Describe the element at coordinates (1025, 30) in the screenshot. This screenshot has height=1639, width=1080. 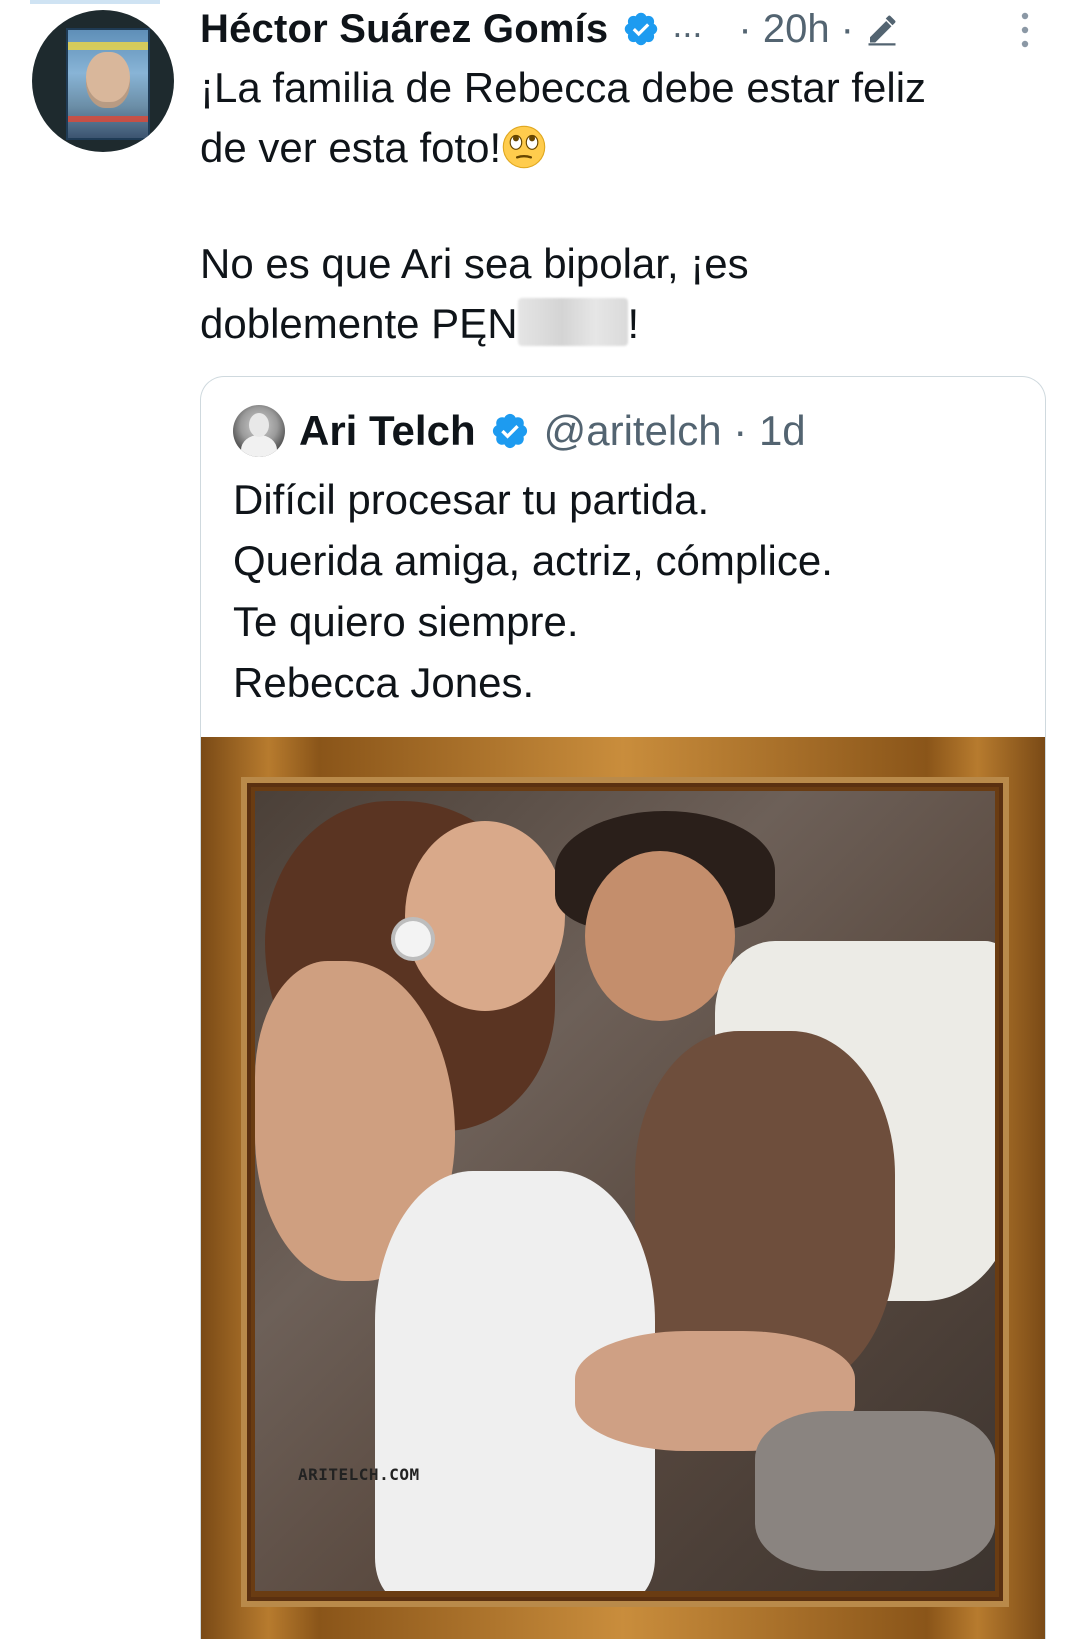
I see `more-vertical-icon` at that location.